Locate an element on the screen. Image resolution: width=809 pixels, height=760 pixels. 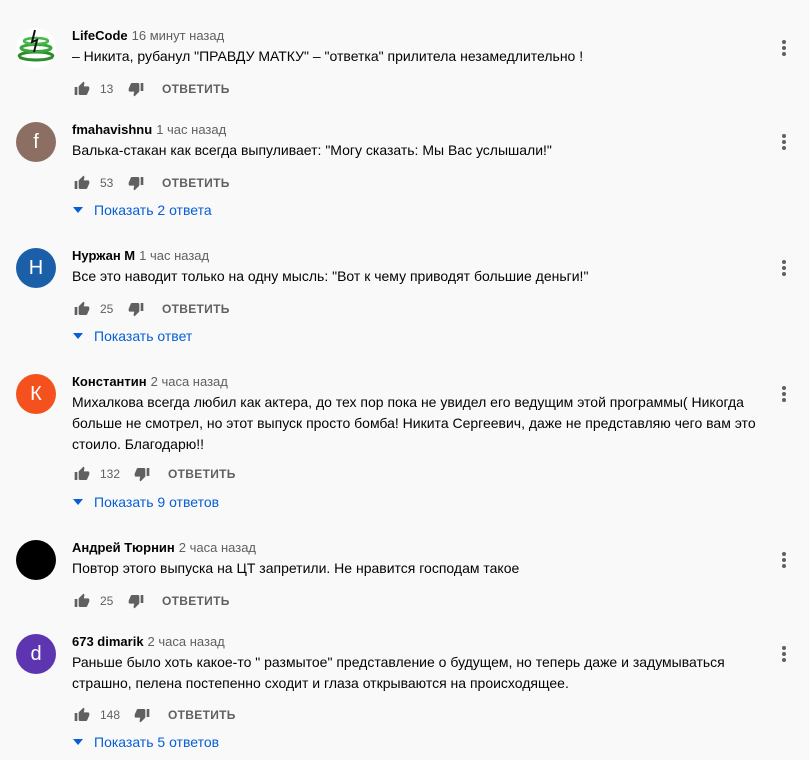
comment-header: LifeCode 16 минут назад is located at coordinates (148, 36).